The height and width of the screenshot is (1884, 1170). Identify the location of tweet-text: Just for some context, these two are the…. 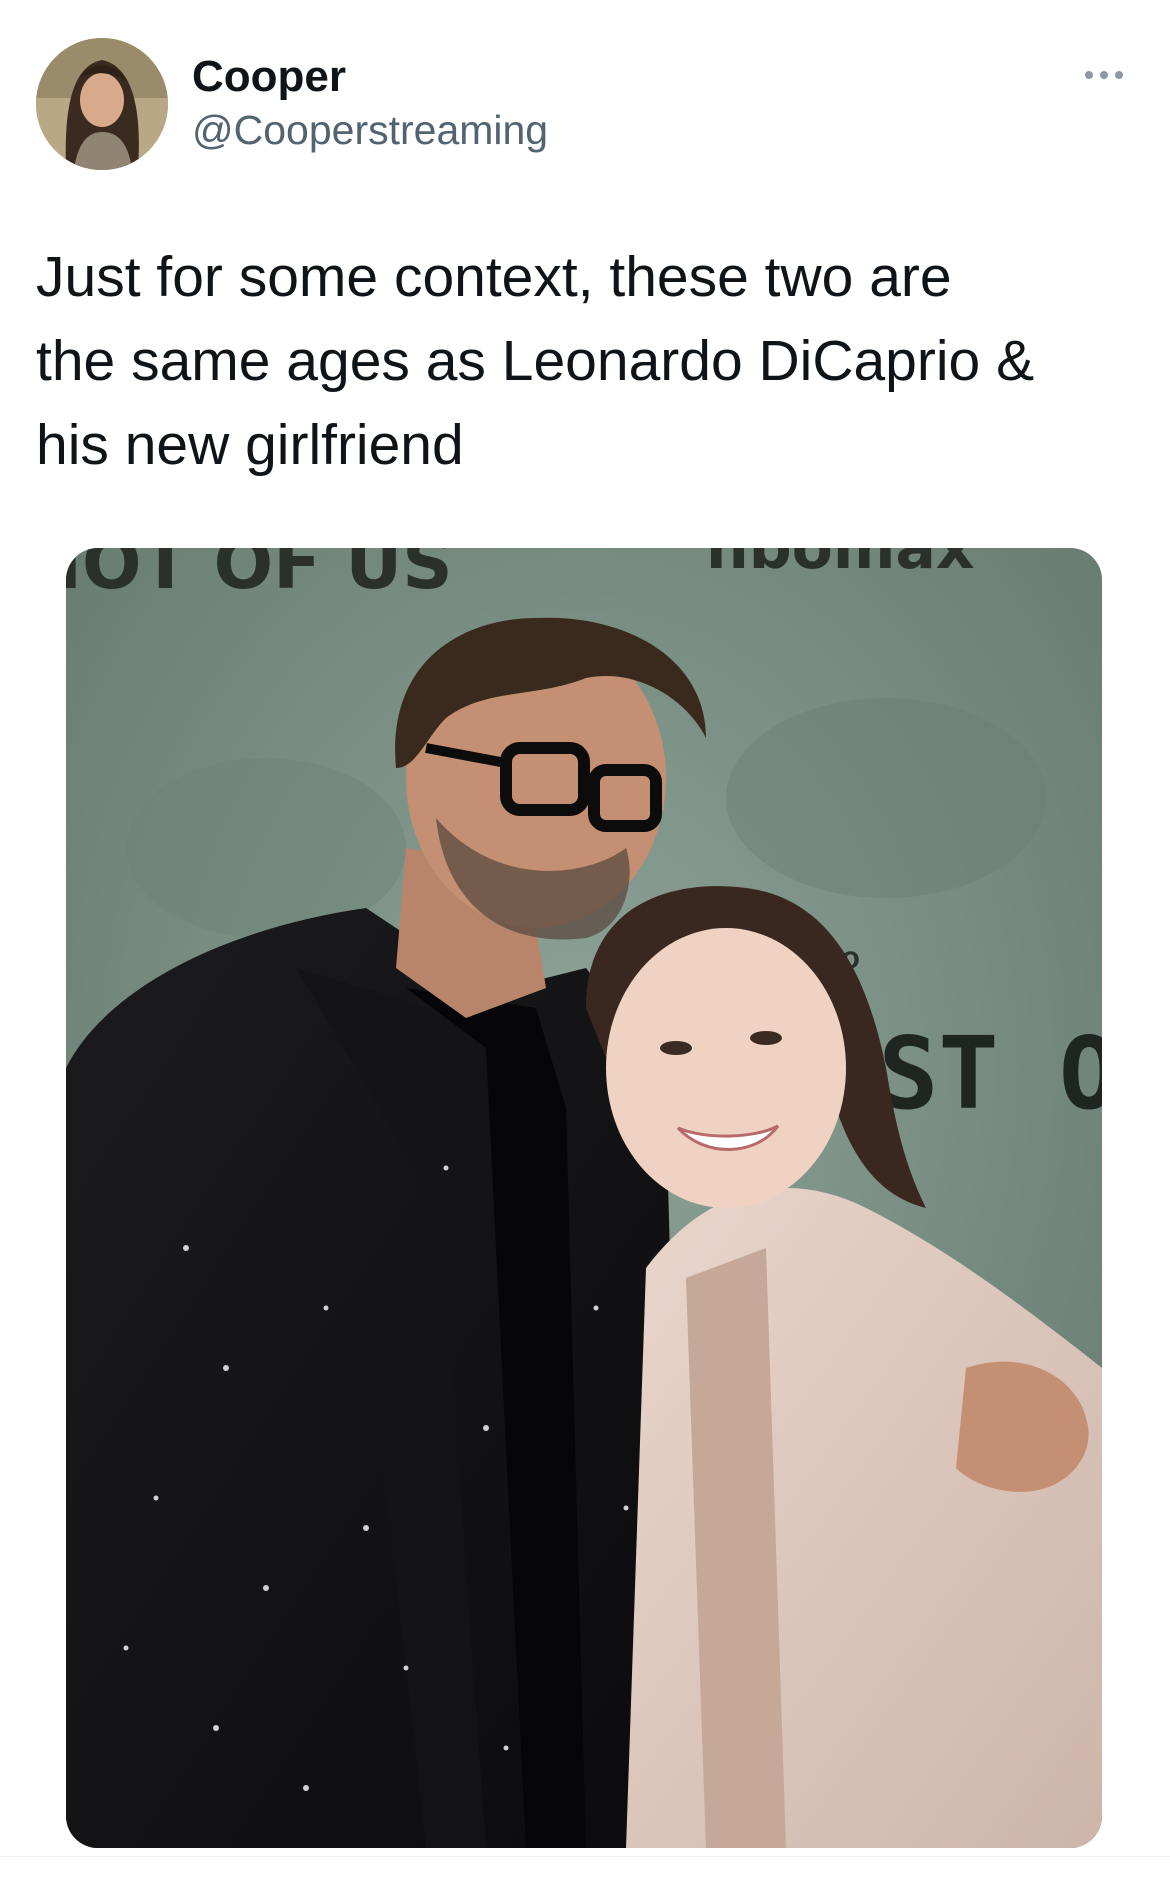
(535, 361).